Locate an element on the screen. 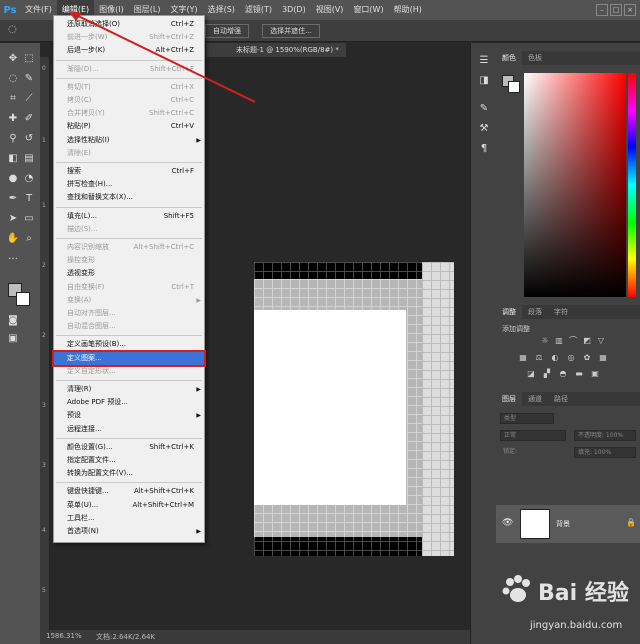  properties-panel-icon: ◨ is located at coordinates (484, 80).